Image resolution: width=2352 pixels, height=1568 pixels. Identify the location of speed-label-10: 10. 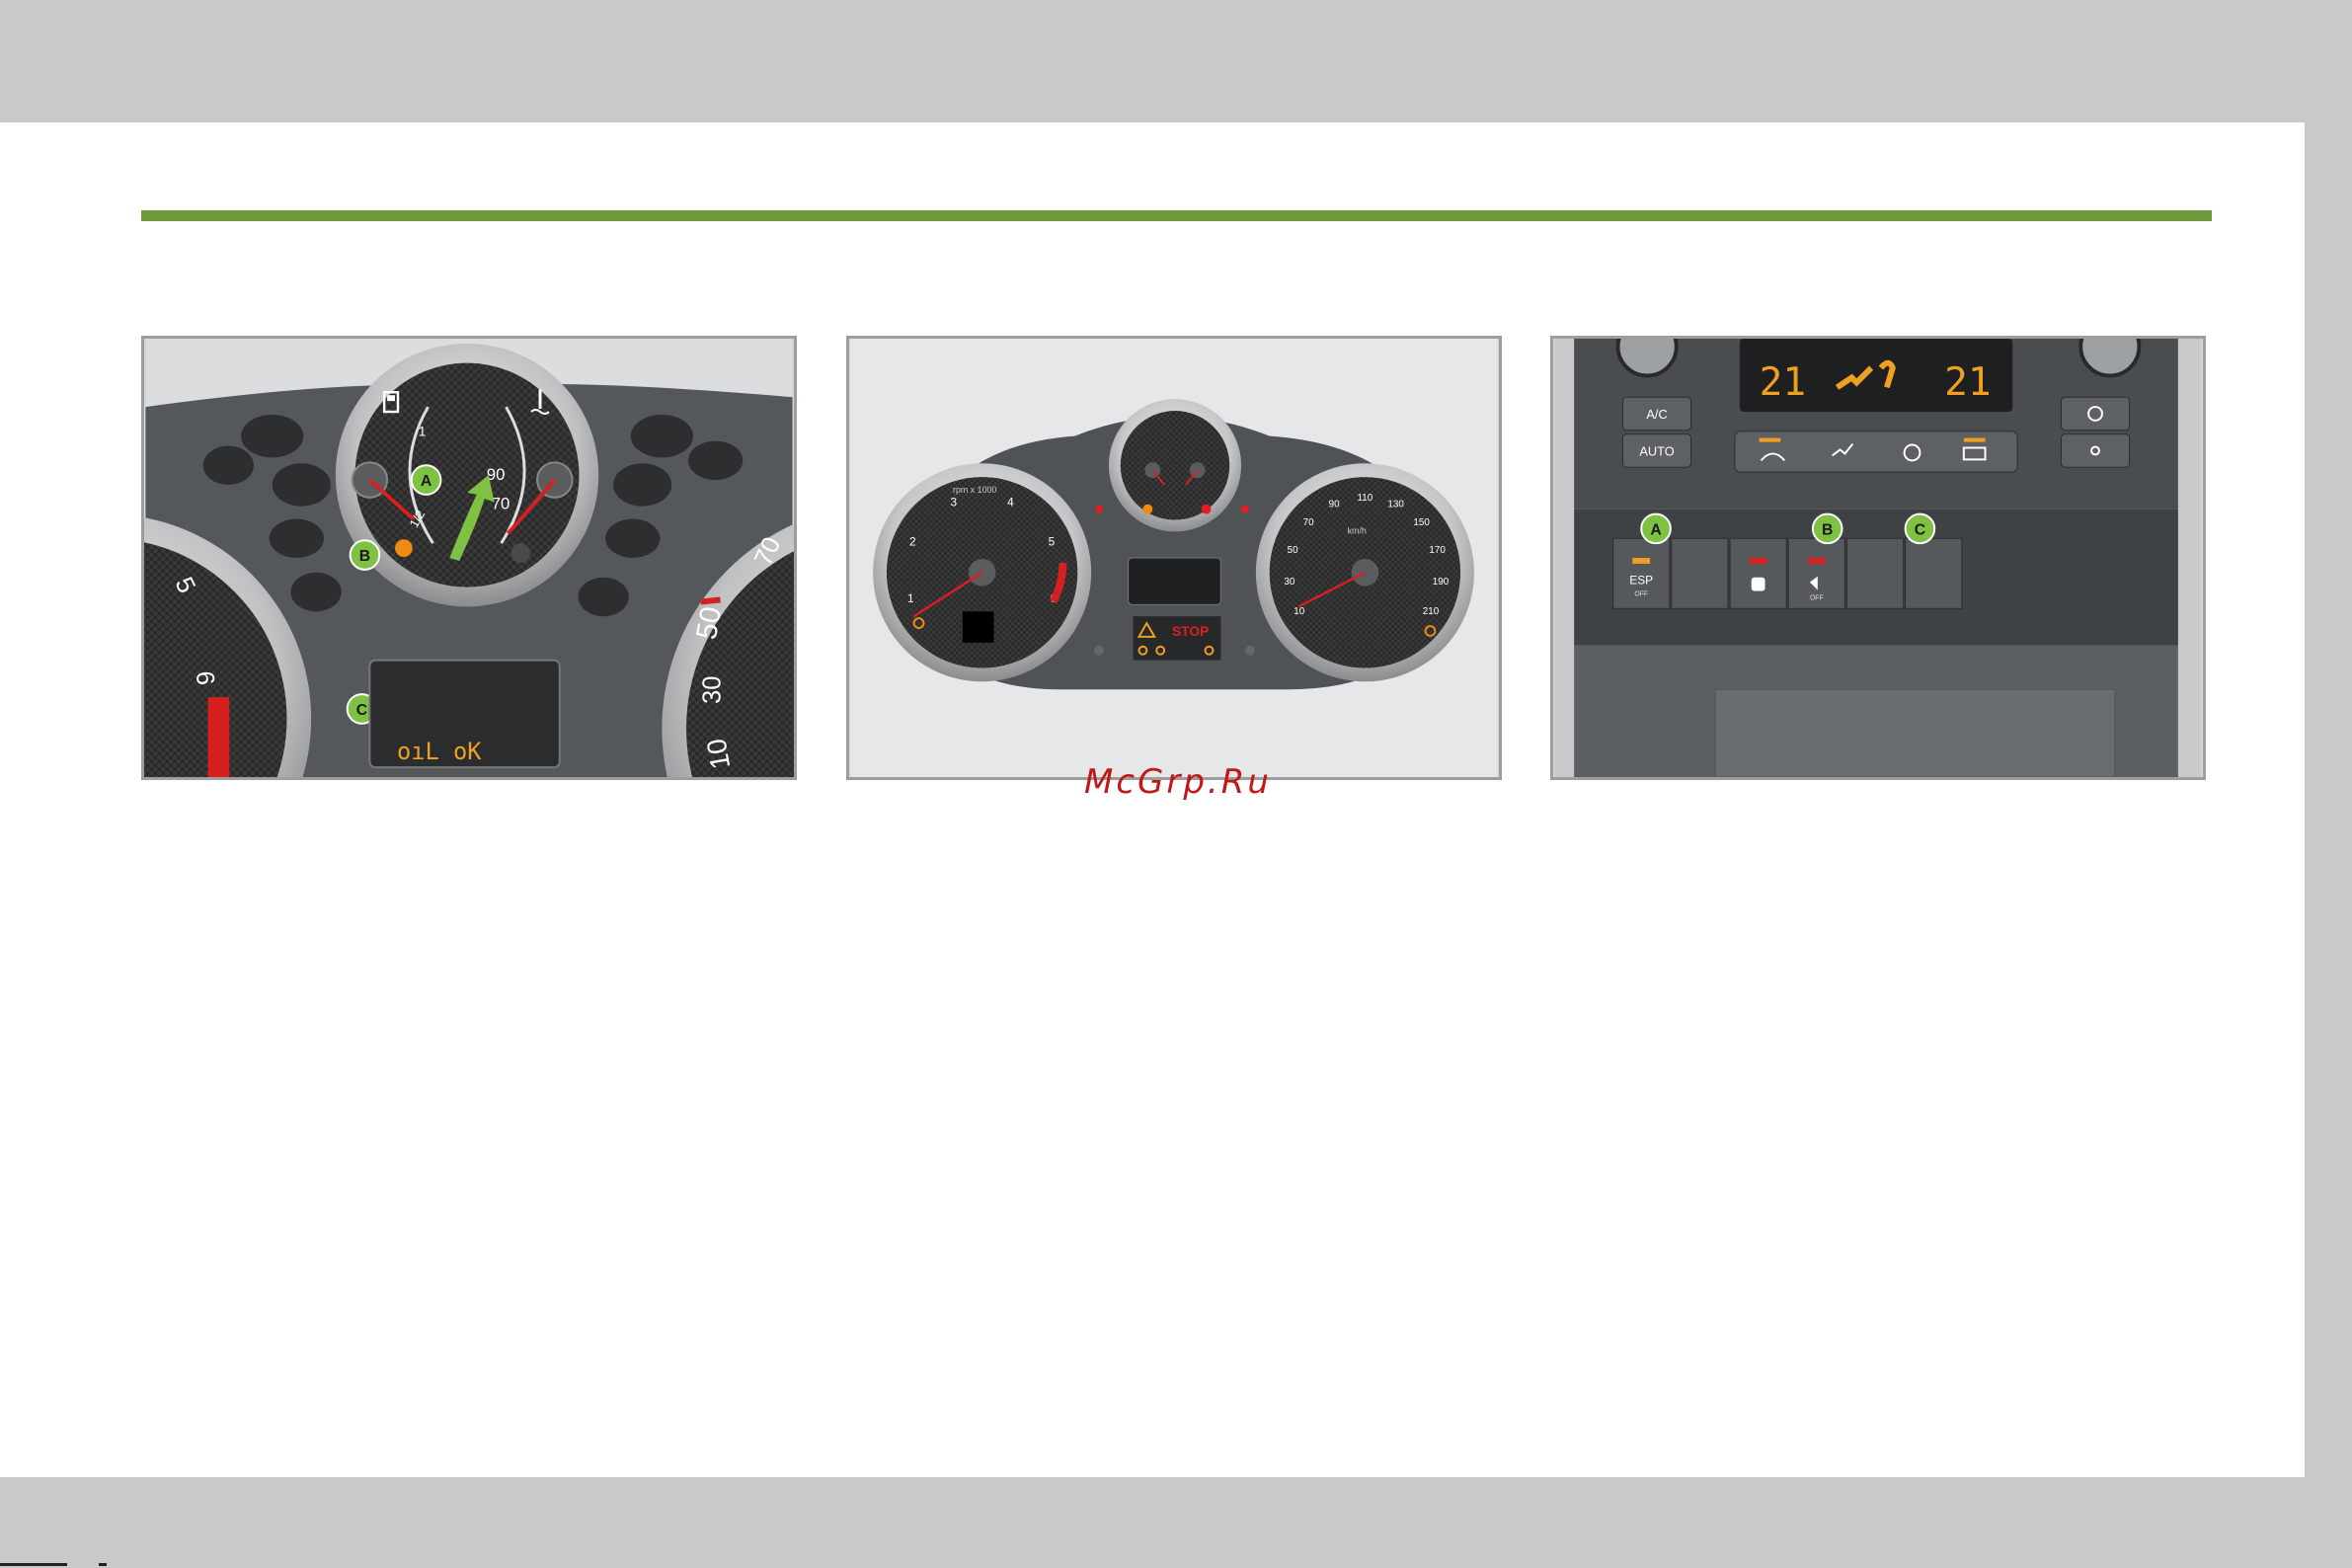
(718, 754).